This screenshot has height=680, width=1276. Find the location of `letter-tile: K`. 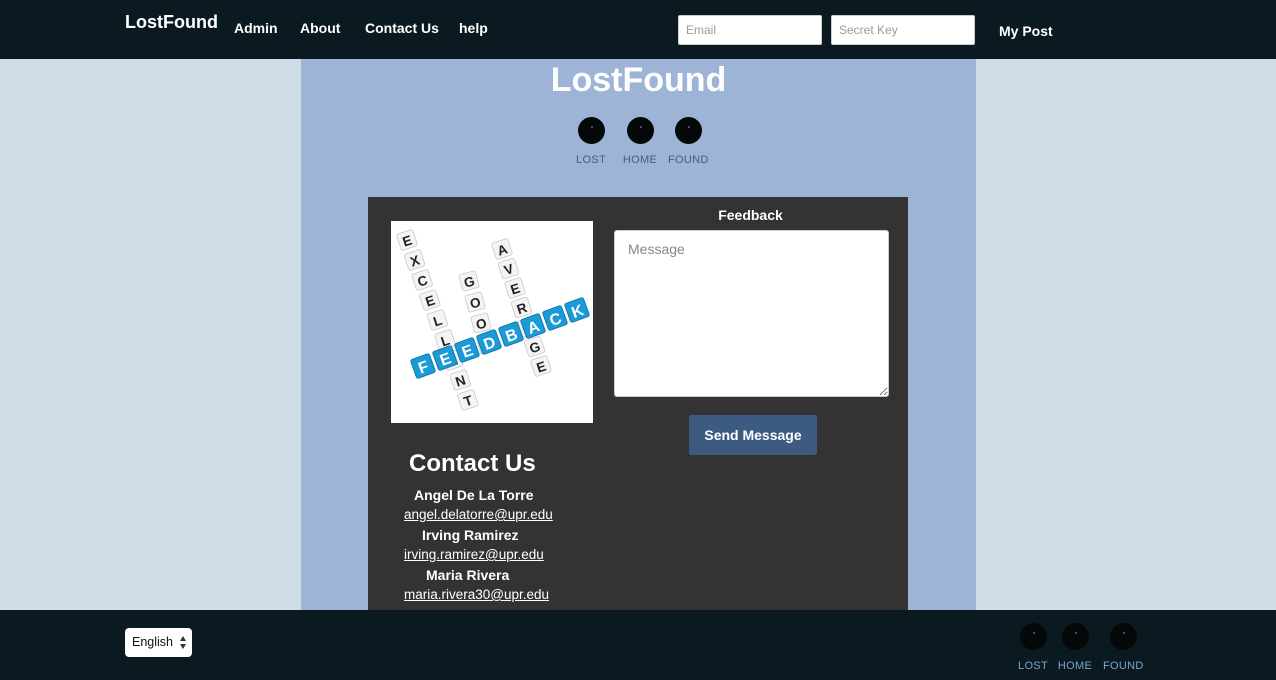

letter-tile: K is located at coordinates (577, 310).